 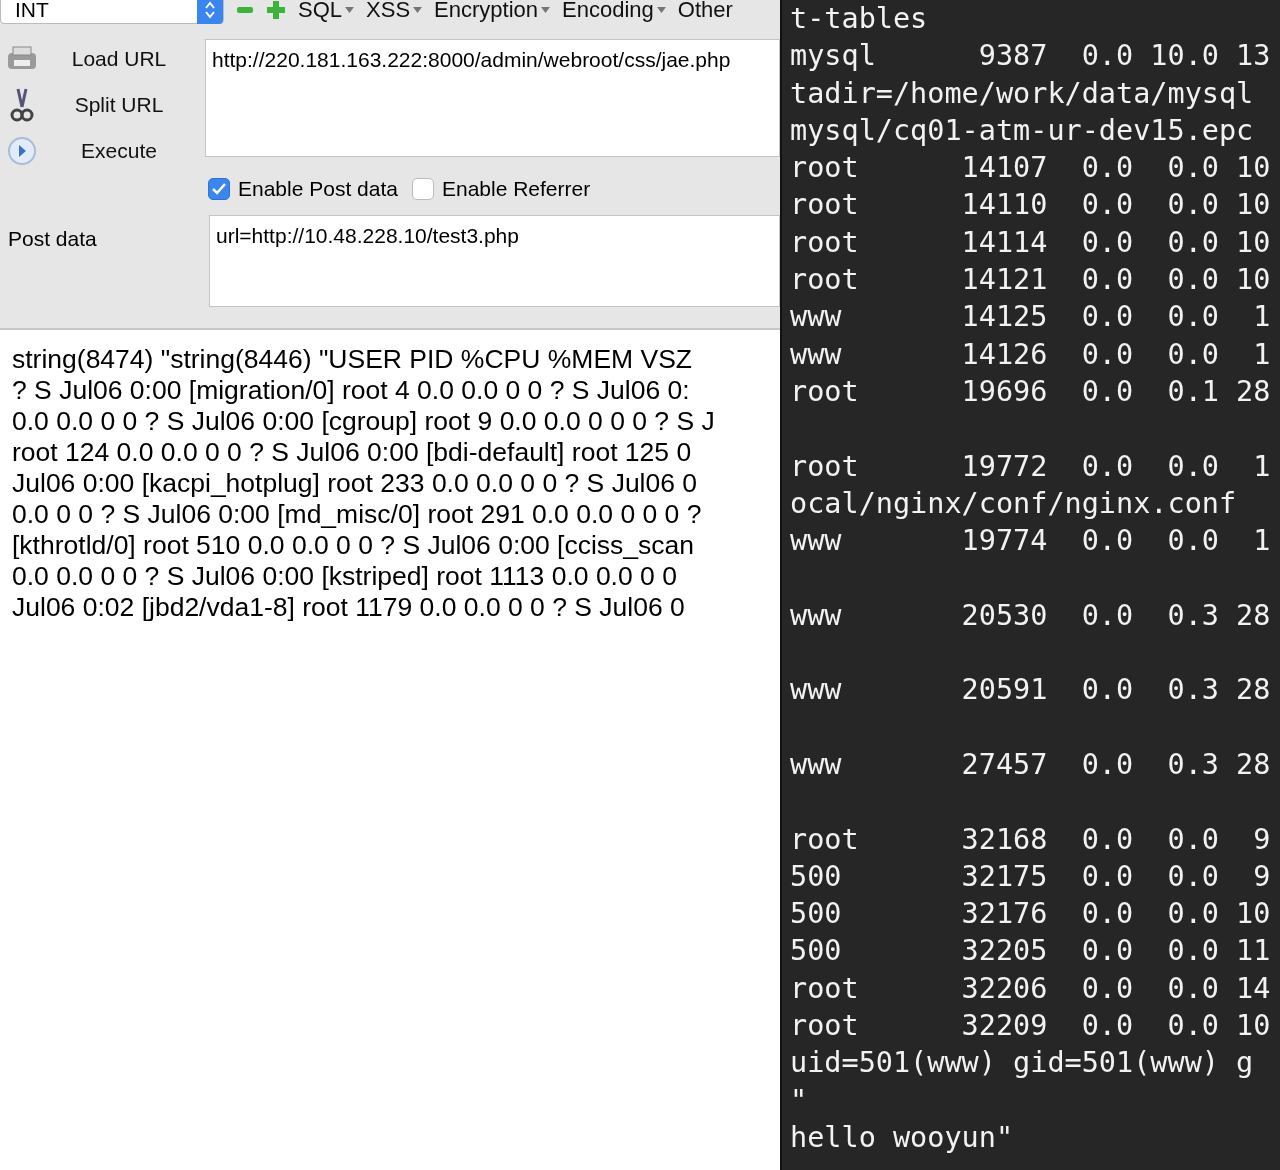 I want to click on terminal-line: www 19774 0.0 0.0 1, so click(x=1031, y=541).